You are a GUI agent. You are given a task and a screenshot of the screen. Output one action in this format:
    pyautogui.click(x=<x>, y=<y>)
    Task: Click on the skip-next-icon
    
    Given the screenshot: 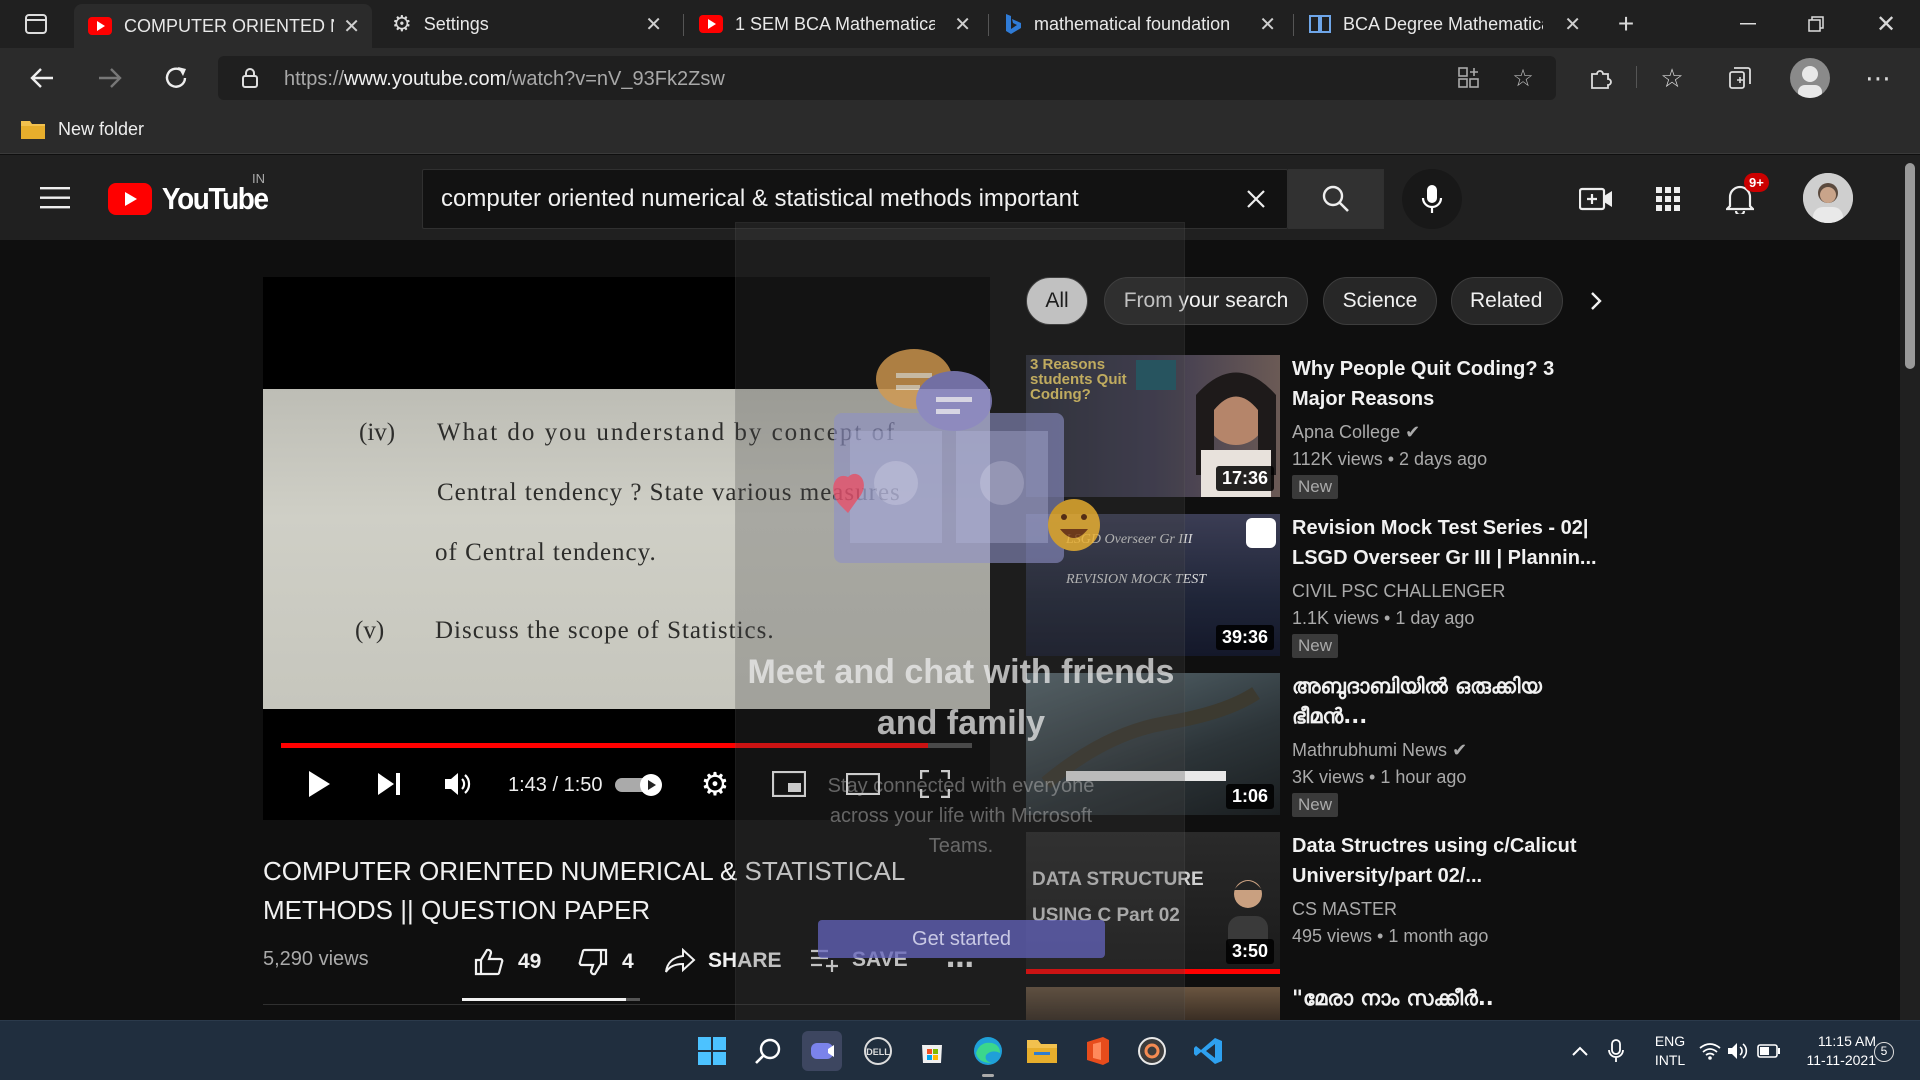 What is the action you would take?
    pyautogui.click(x=389, y=784)
    